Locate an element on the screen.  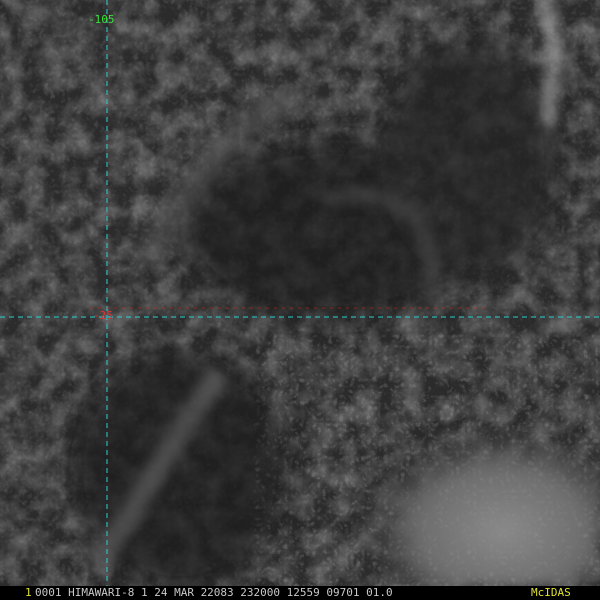
latitude-label: -25 is located at coordinates (103, 315).